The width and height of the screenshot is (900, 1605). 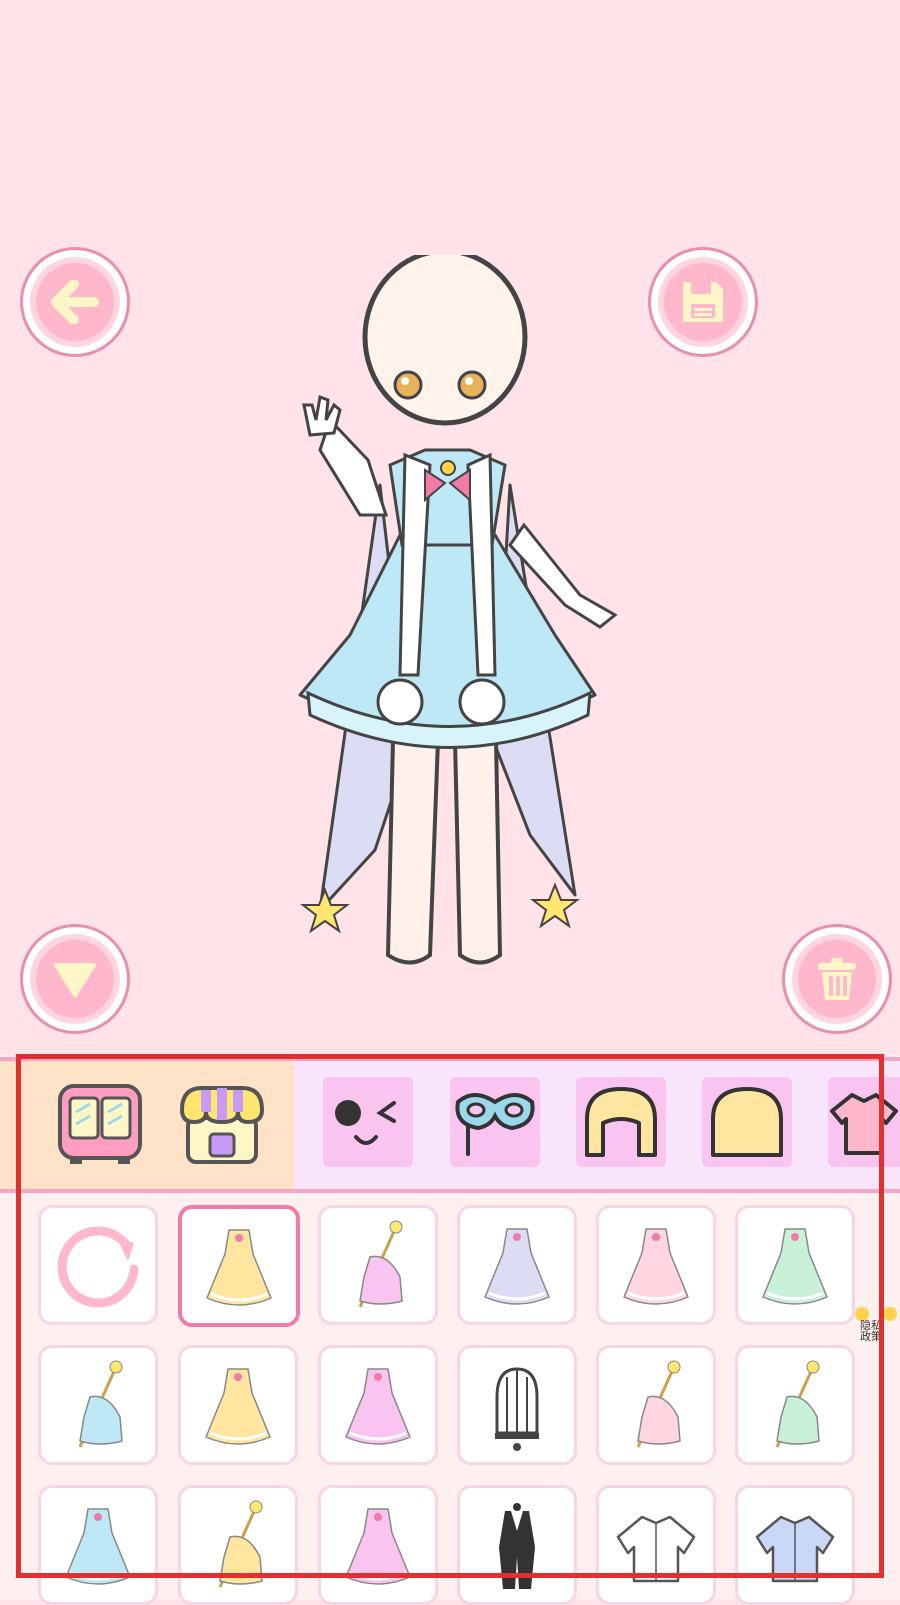 I want to click on tab-clothes, so click(x=864, y=1122).